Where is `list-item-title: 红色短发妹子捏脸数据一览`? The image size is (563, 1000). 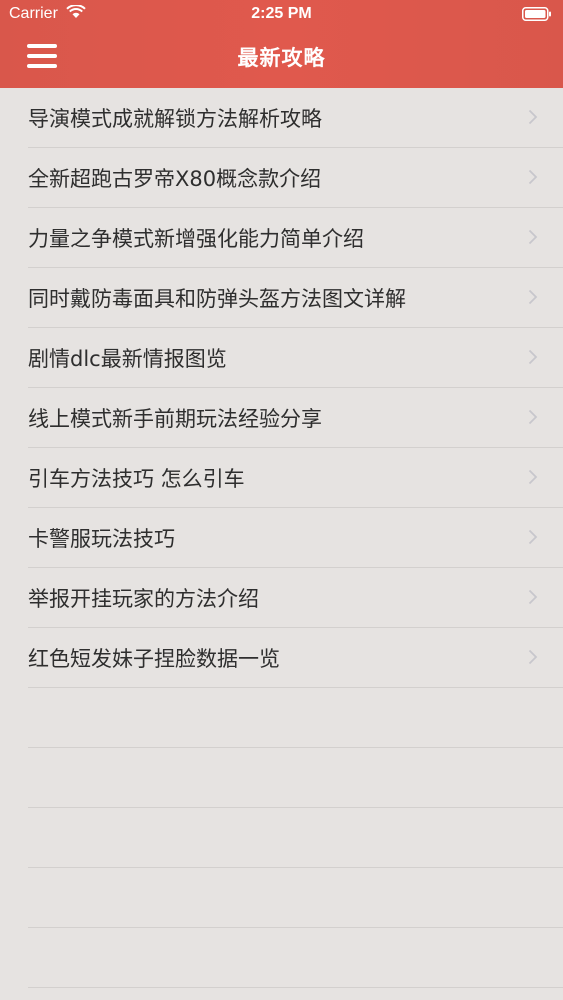
list-item-title: 红色短发妹子捏脸数据一览 is located at coordinates (154, 659).